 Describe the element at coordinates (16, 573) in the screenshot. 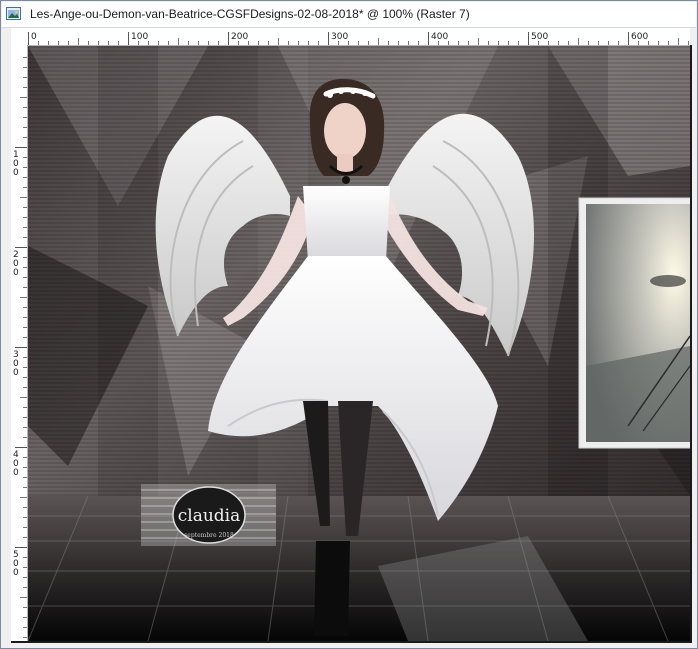

I see `vruler-500-d3: 0` at that location.